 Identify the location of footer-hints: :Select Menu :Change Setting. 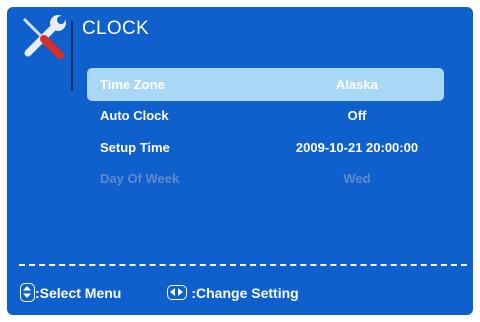
(159, 292).